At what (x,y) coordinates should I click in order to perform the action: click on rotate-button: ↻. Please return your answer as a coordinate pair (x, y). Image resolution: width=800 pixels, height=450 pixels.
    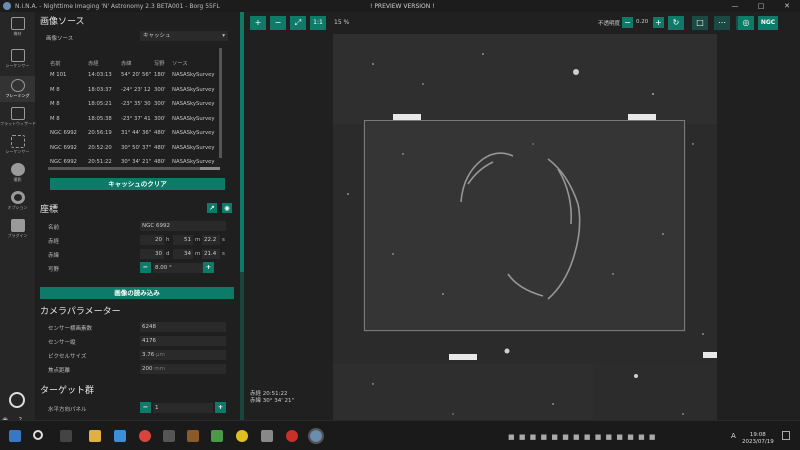
    Looking at the image, I should click on (676, 23).